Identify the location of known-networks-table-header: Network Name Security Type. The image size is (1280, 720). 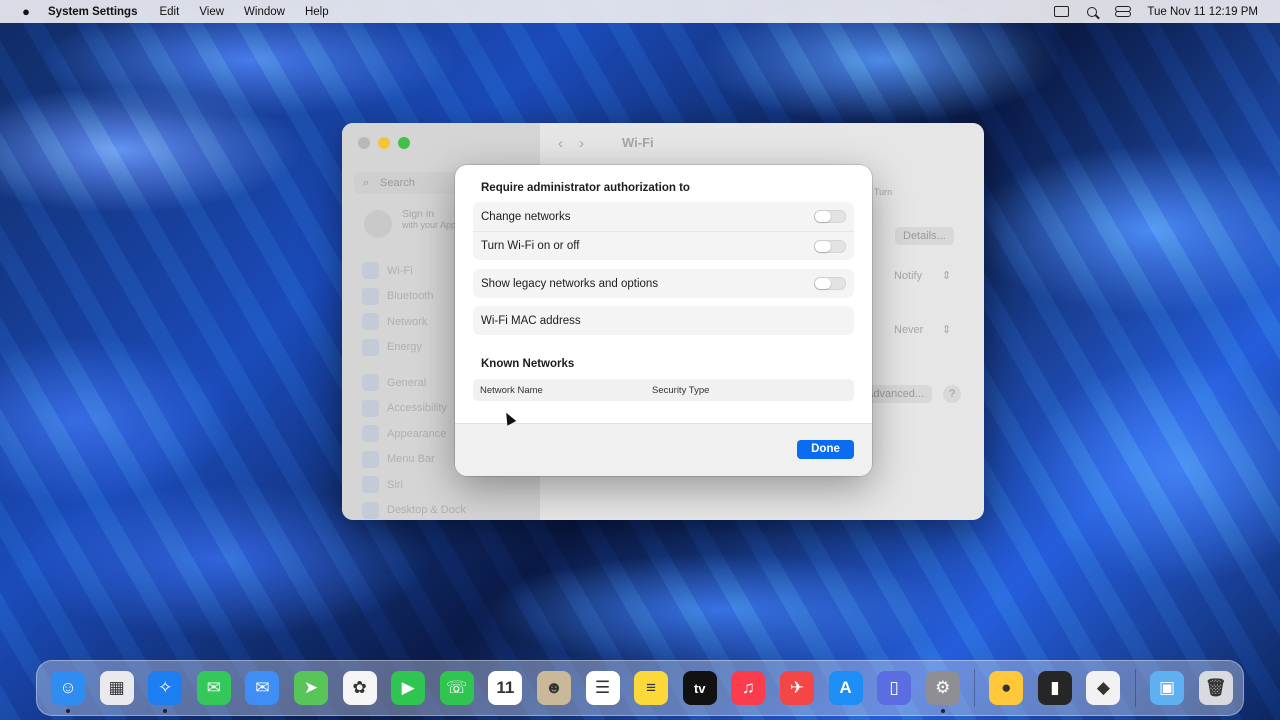
(663, 390).